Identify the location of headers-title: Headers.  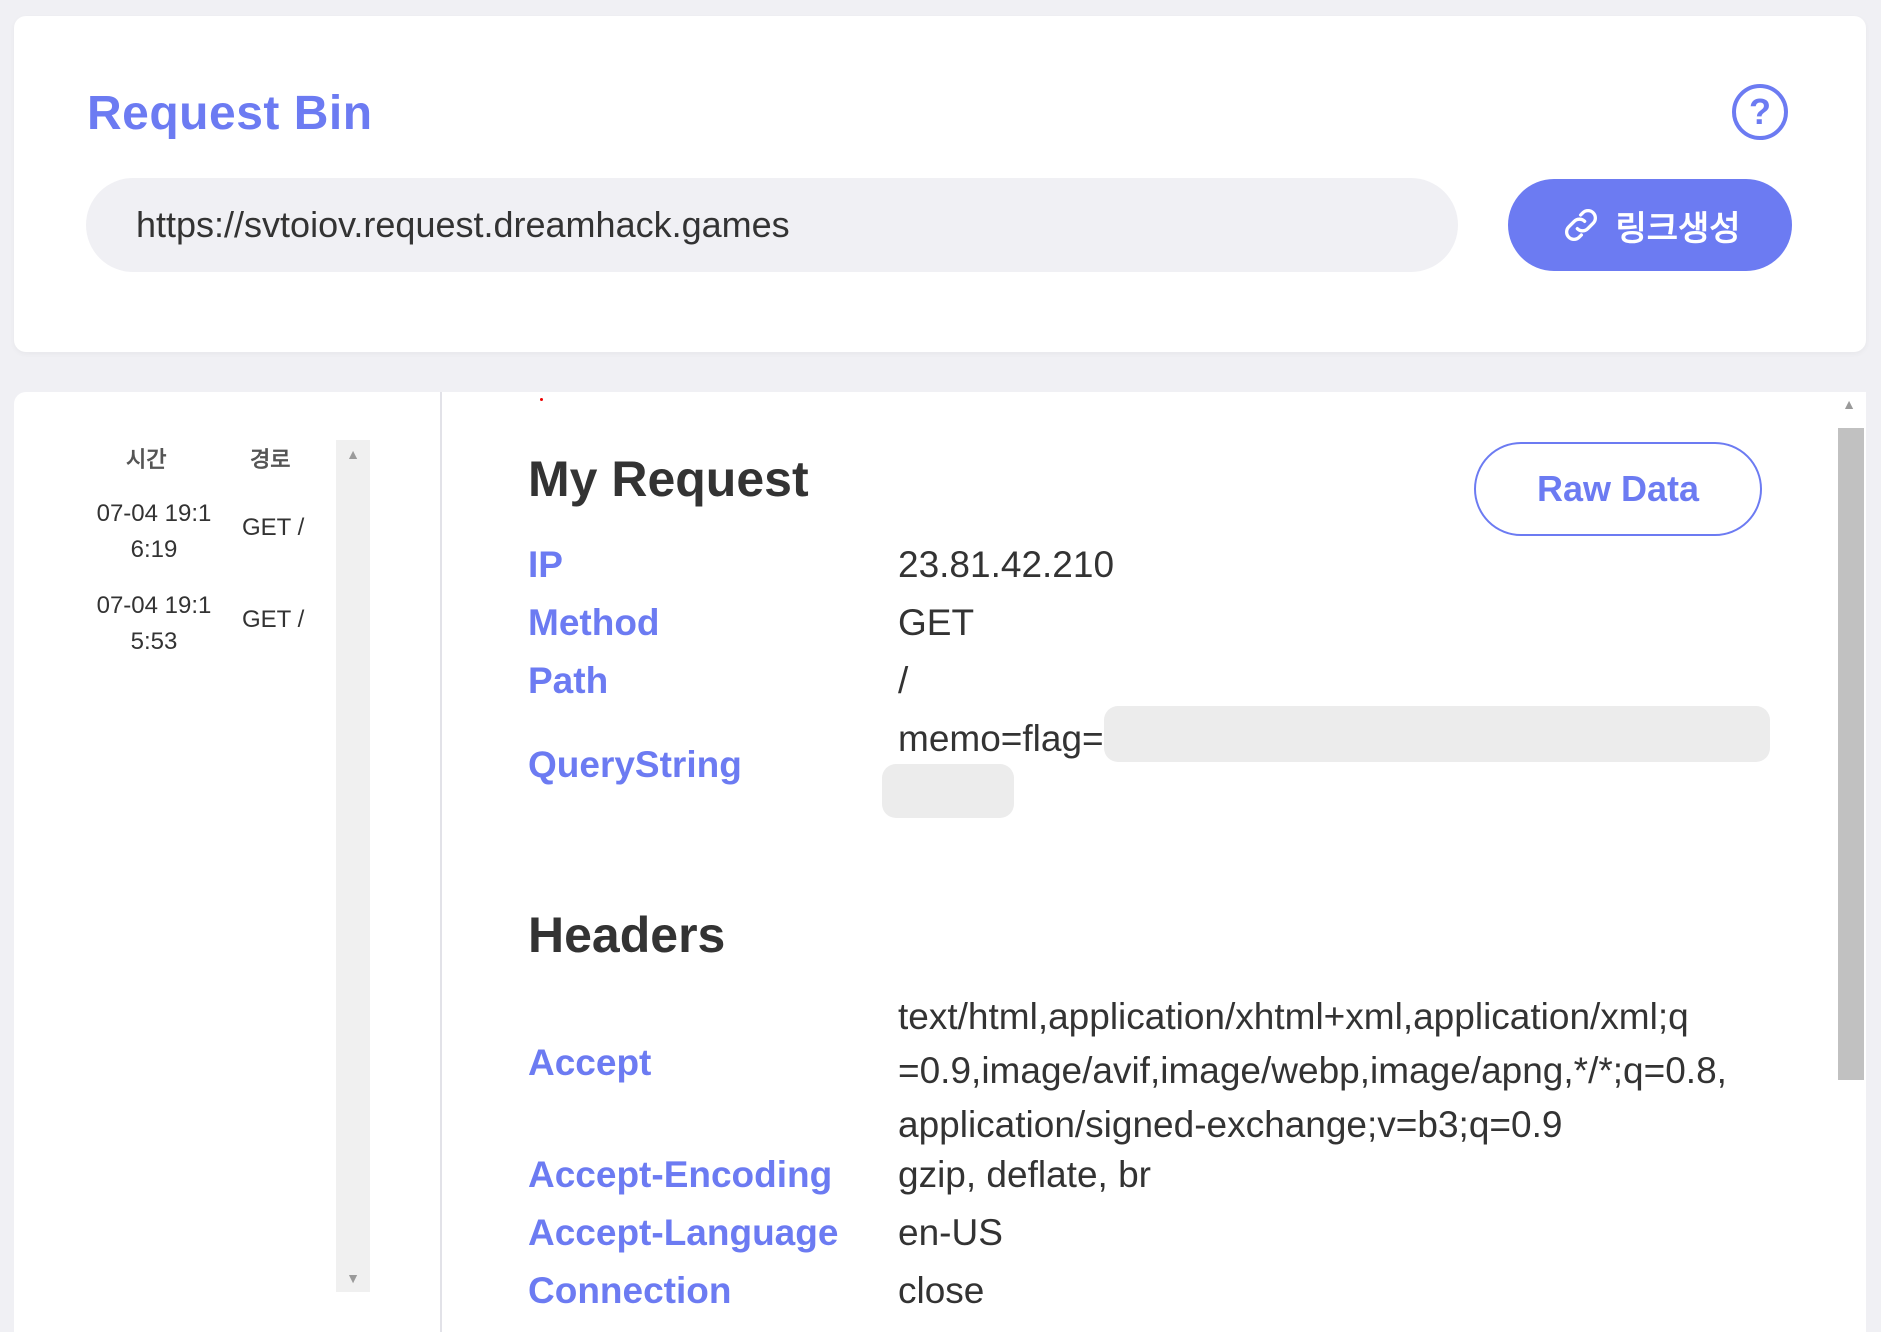
(627, 935).